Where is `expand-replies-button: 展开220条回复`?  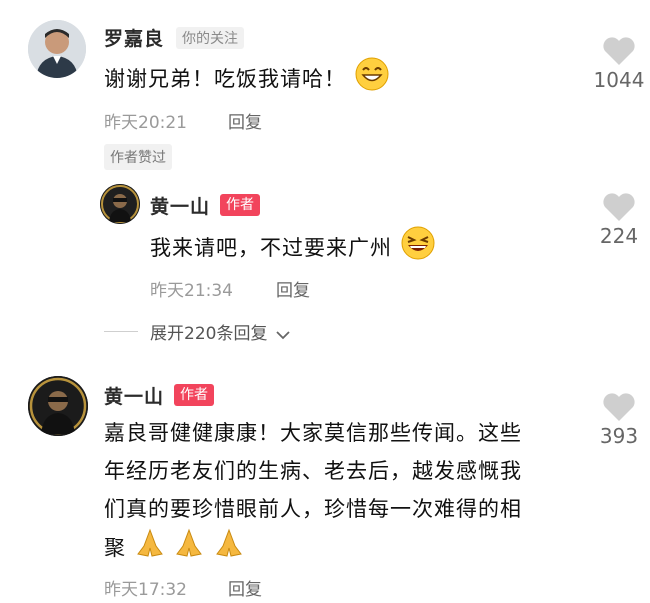 expand-replies-button: 展开220条回复 is located at coordinates (220, 331).